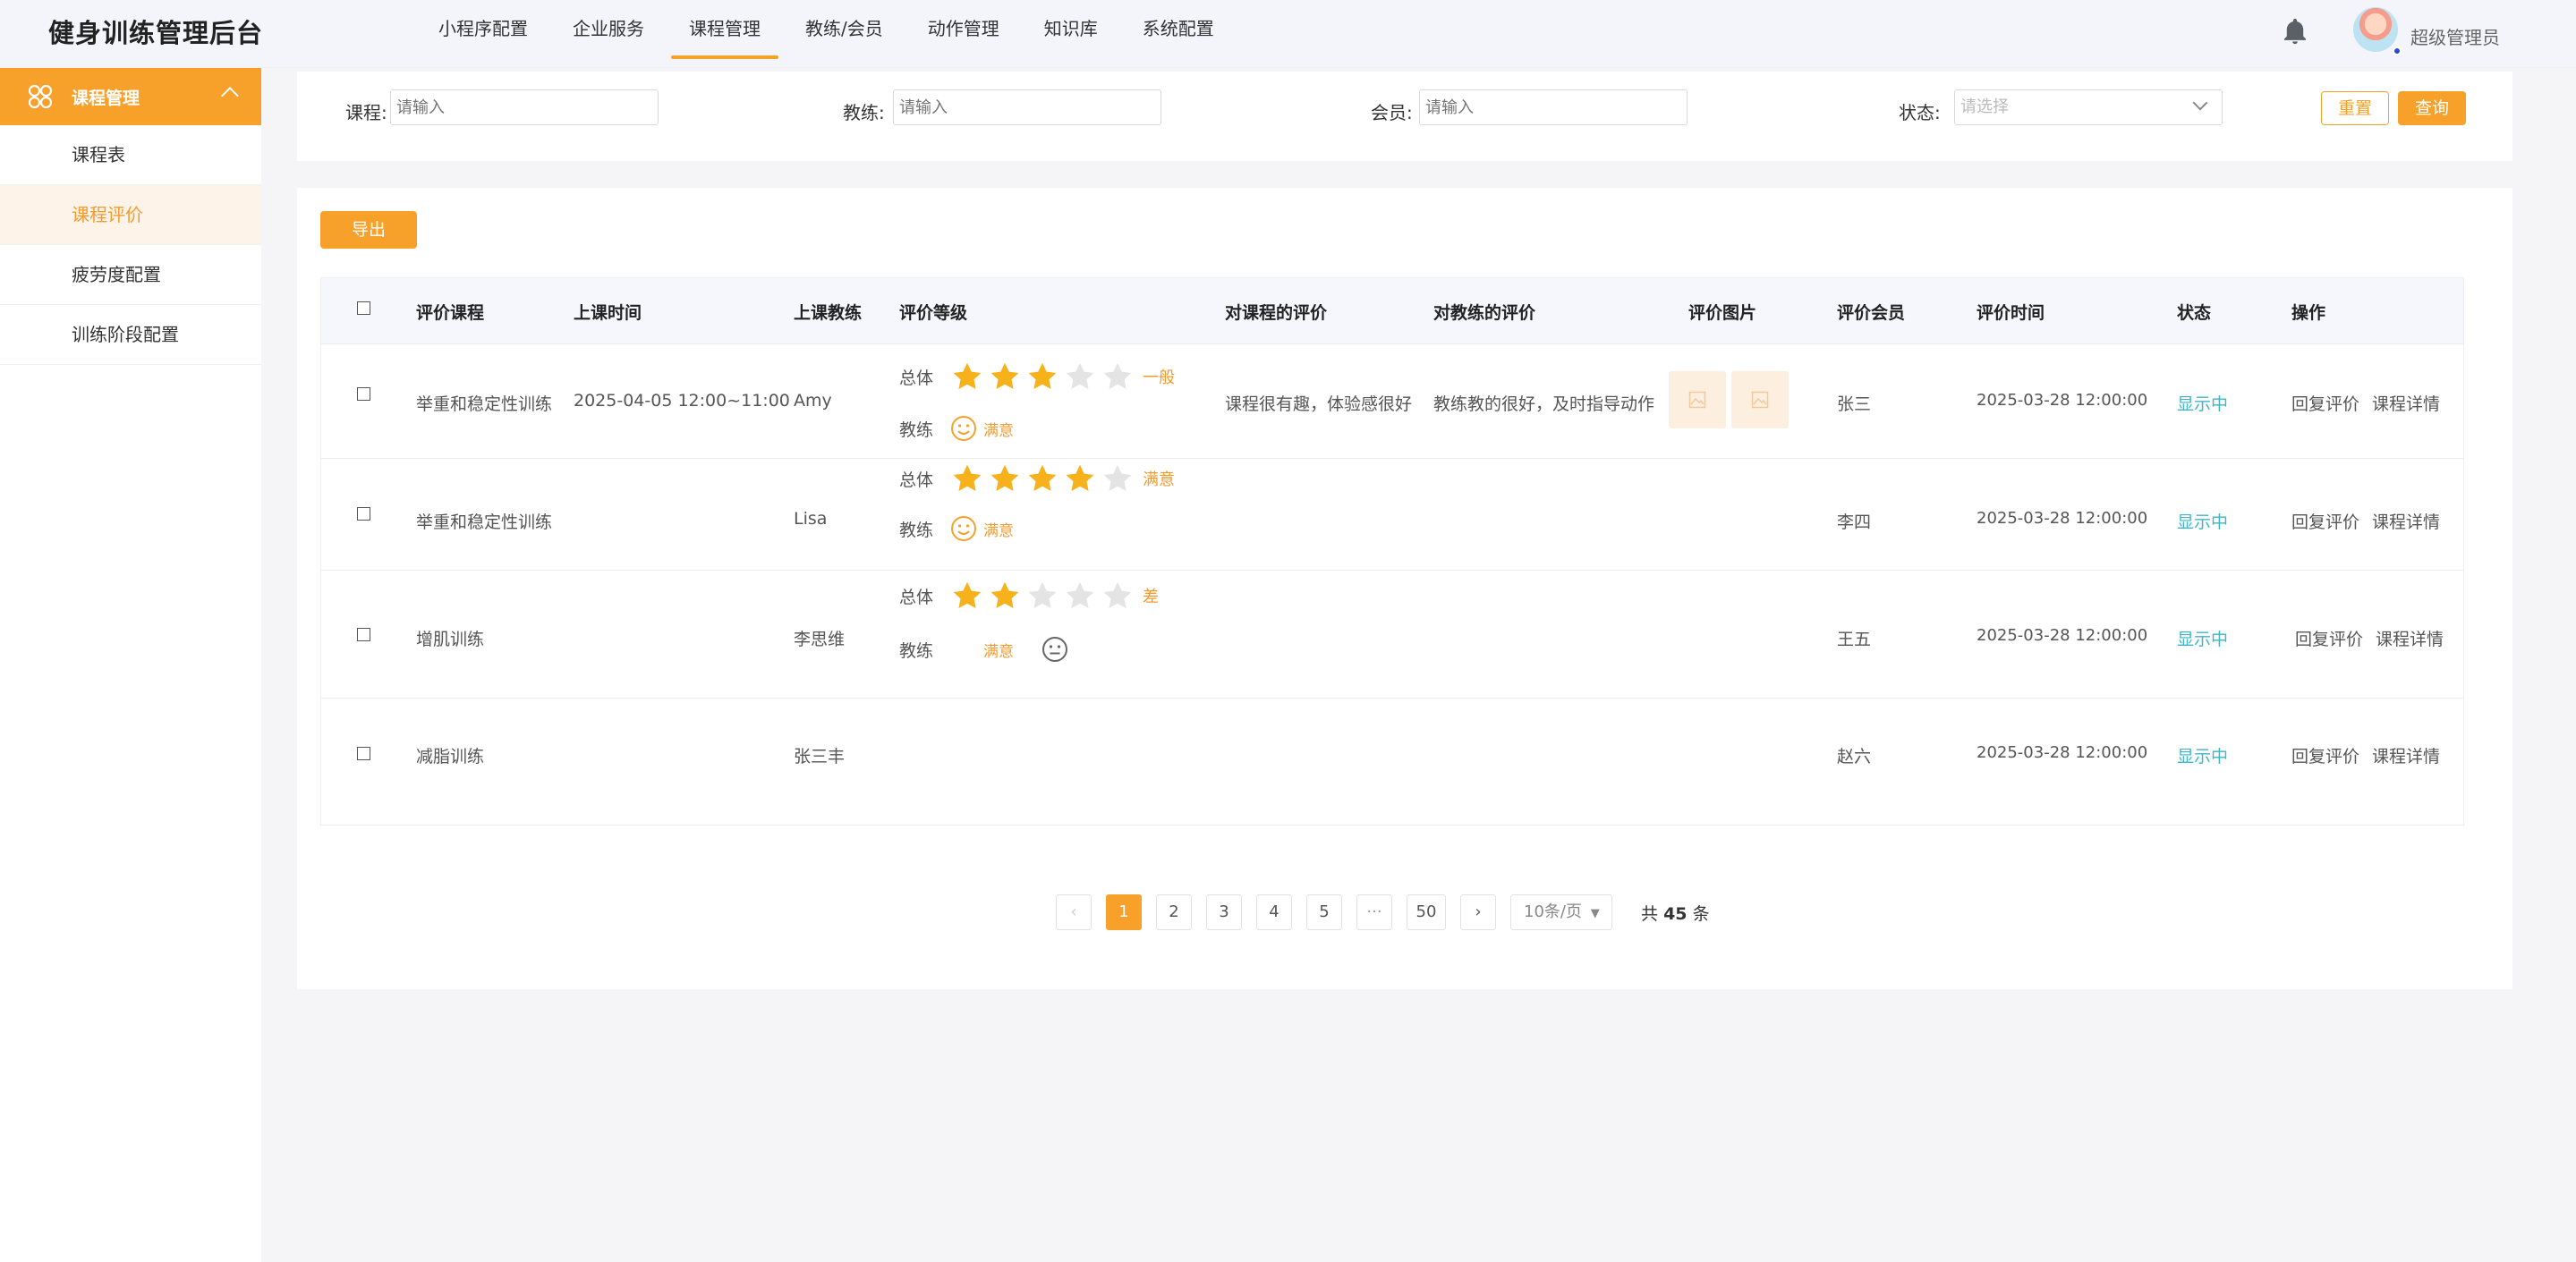 The image size is (2576, 1262). I want to click on member-filter-input, so click(1553, 107).